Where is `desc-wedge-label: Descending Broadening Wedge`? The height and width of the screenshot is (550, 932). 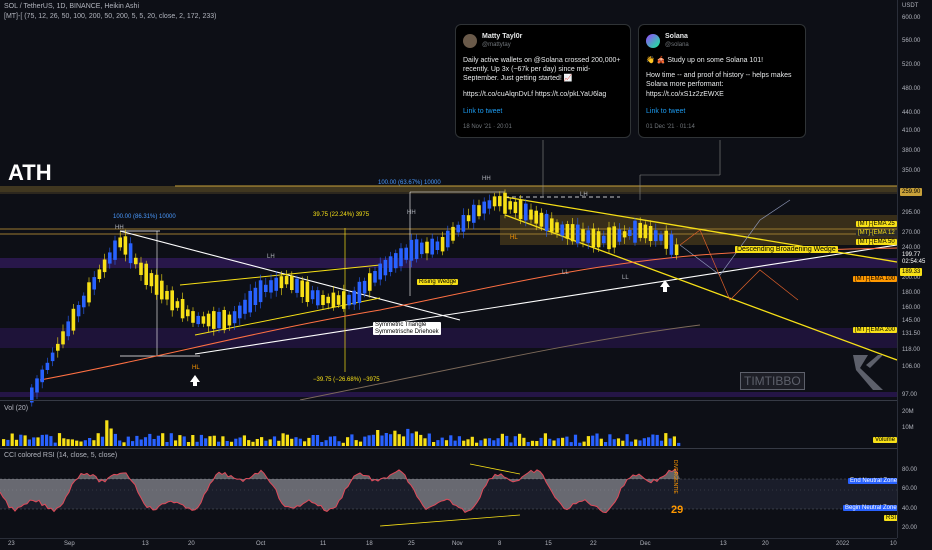 desc-wedge-label: Descending Broadening Wedge is located at coordinates (786, 249).